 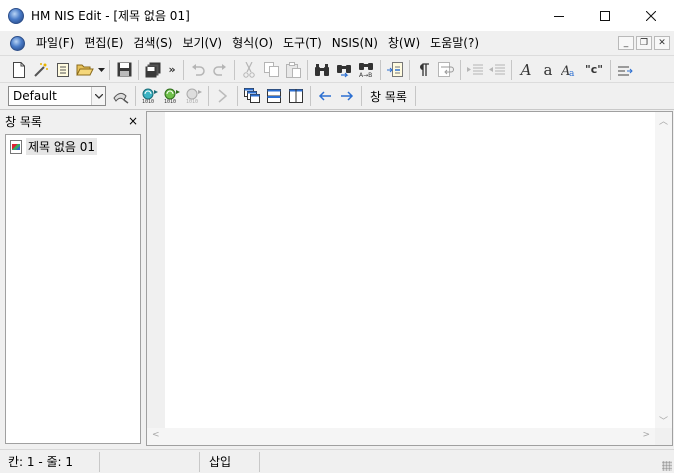 What do you see at coordinates (401, 436) in the screenshot?
I see `horizontal-scrollbar: < >` at bounding box center [401, 436].